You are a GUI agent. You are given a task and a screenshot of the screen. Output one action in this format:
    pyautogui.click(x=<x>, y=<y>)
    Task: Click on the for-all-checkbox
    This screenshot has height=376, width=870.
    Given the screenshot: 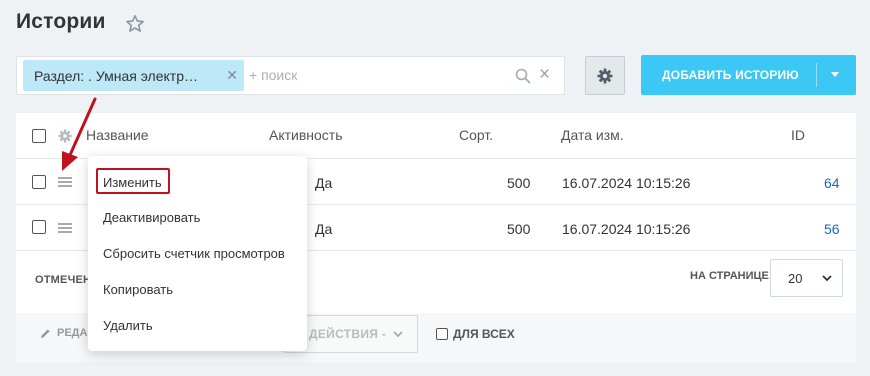 What is the action you would take?
    pyautogui.click(x=442, y=334)
    